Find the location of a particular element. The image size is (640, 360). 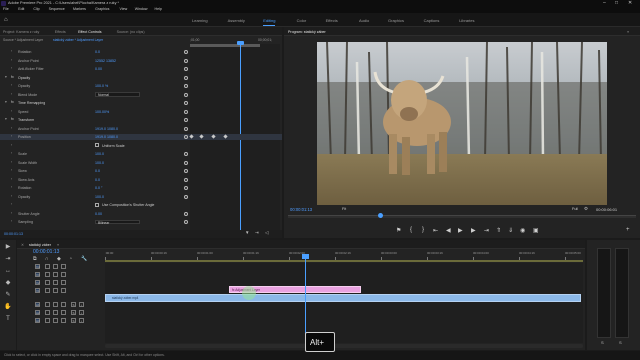

program-tab: Program: statický záber is located at coordinates (307, 32).